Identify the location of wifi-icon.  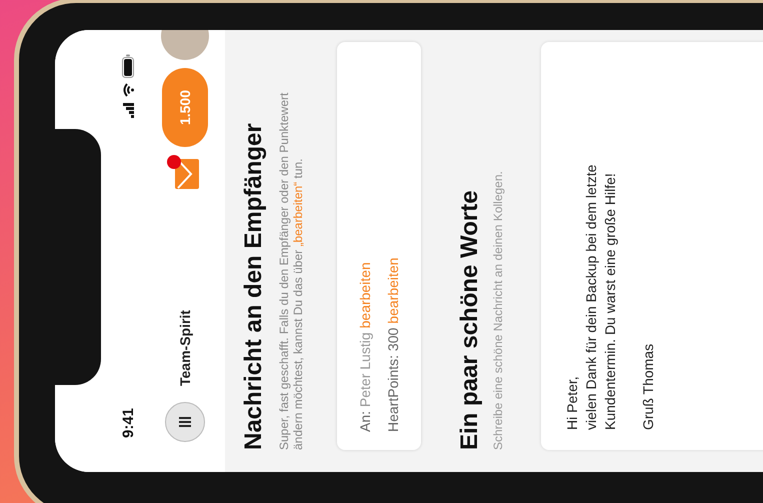
(128, 90).